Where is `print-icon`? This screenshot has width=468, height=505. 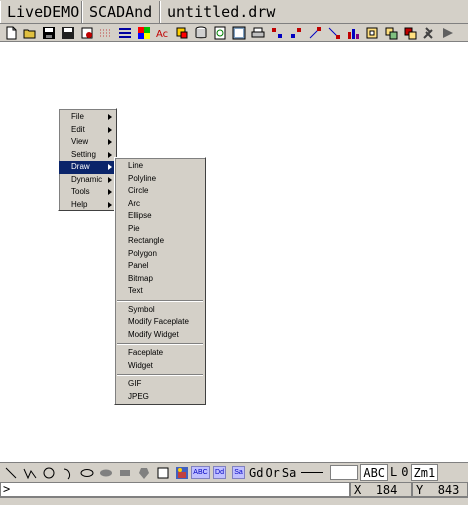
print-icon is located at coordinates (257, 32).